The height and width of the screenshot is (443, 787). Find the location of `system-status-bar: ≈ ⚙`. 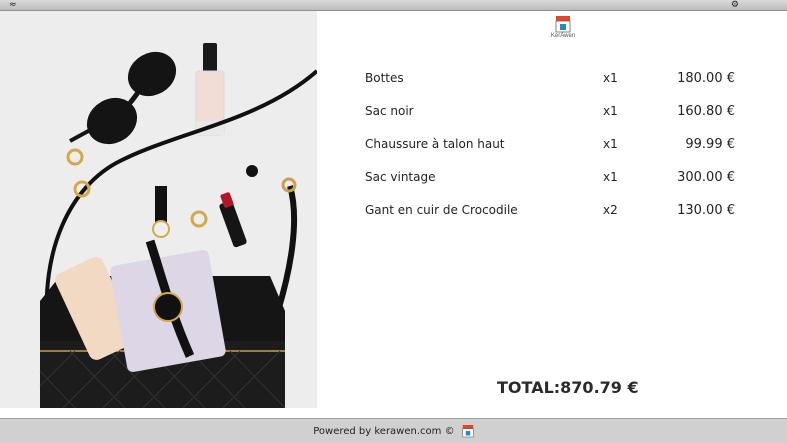

system-status-bar: ≈ ⚙ is located at coordinates (393, 5).